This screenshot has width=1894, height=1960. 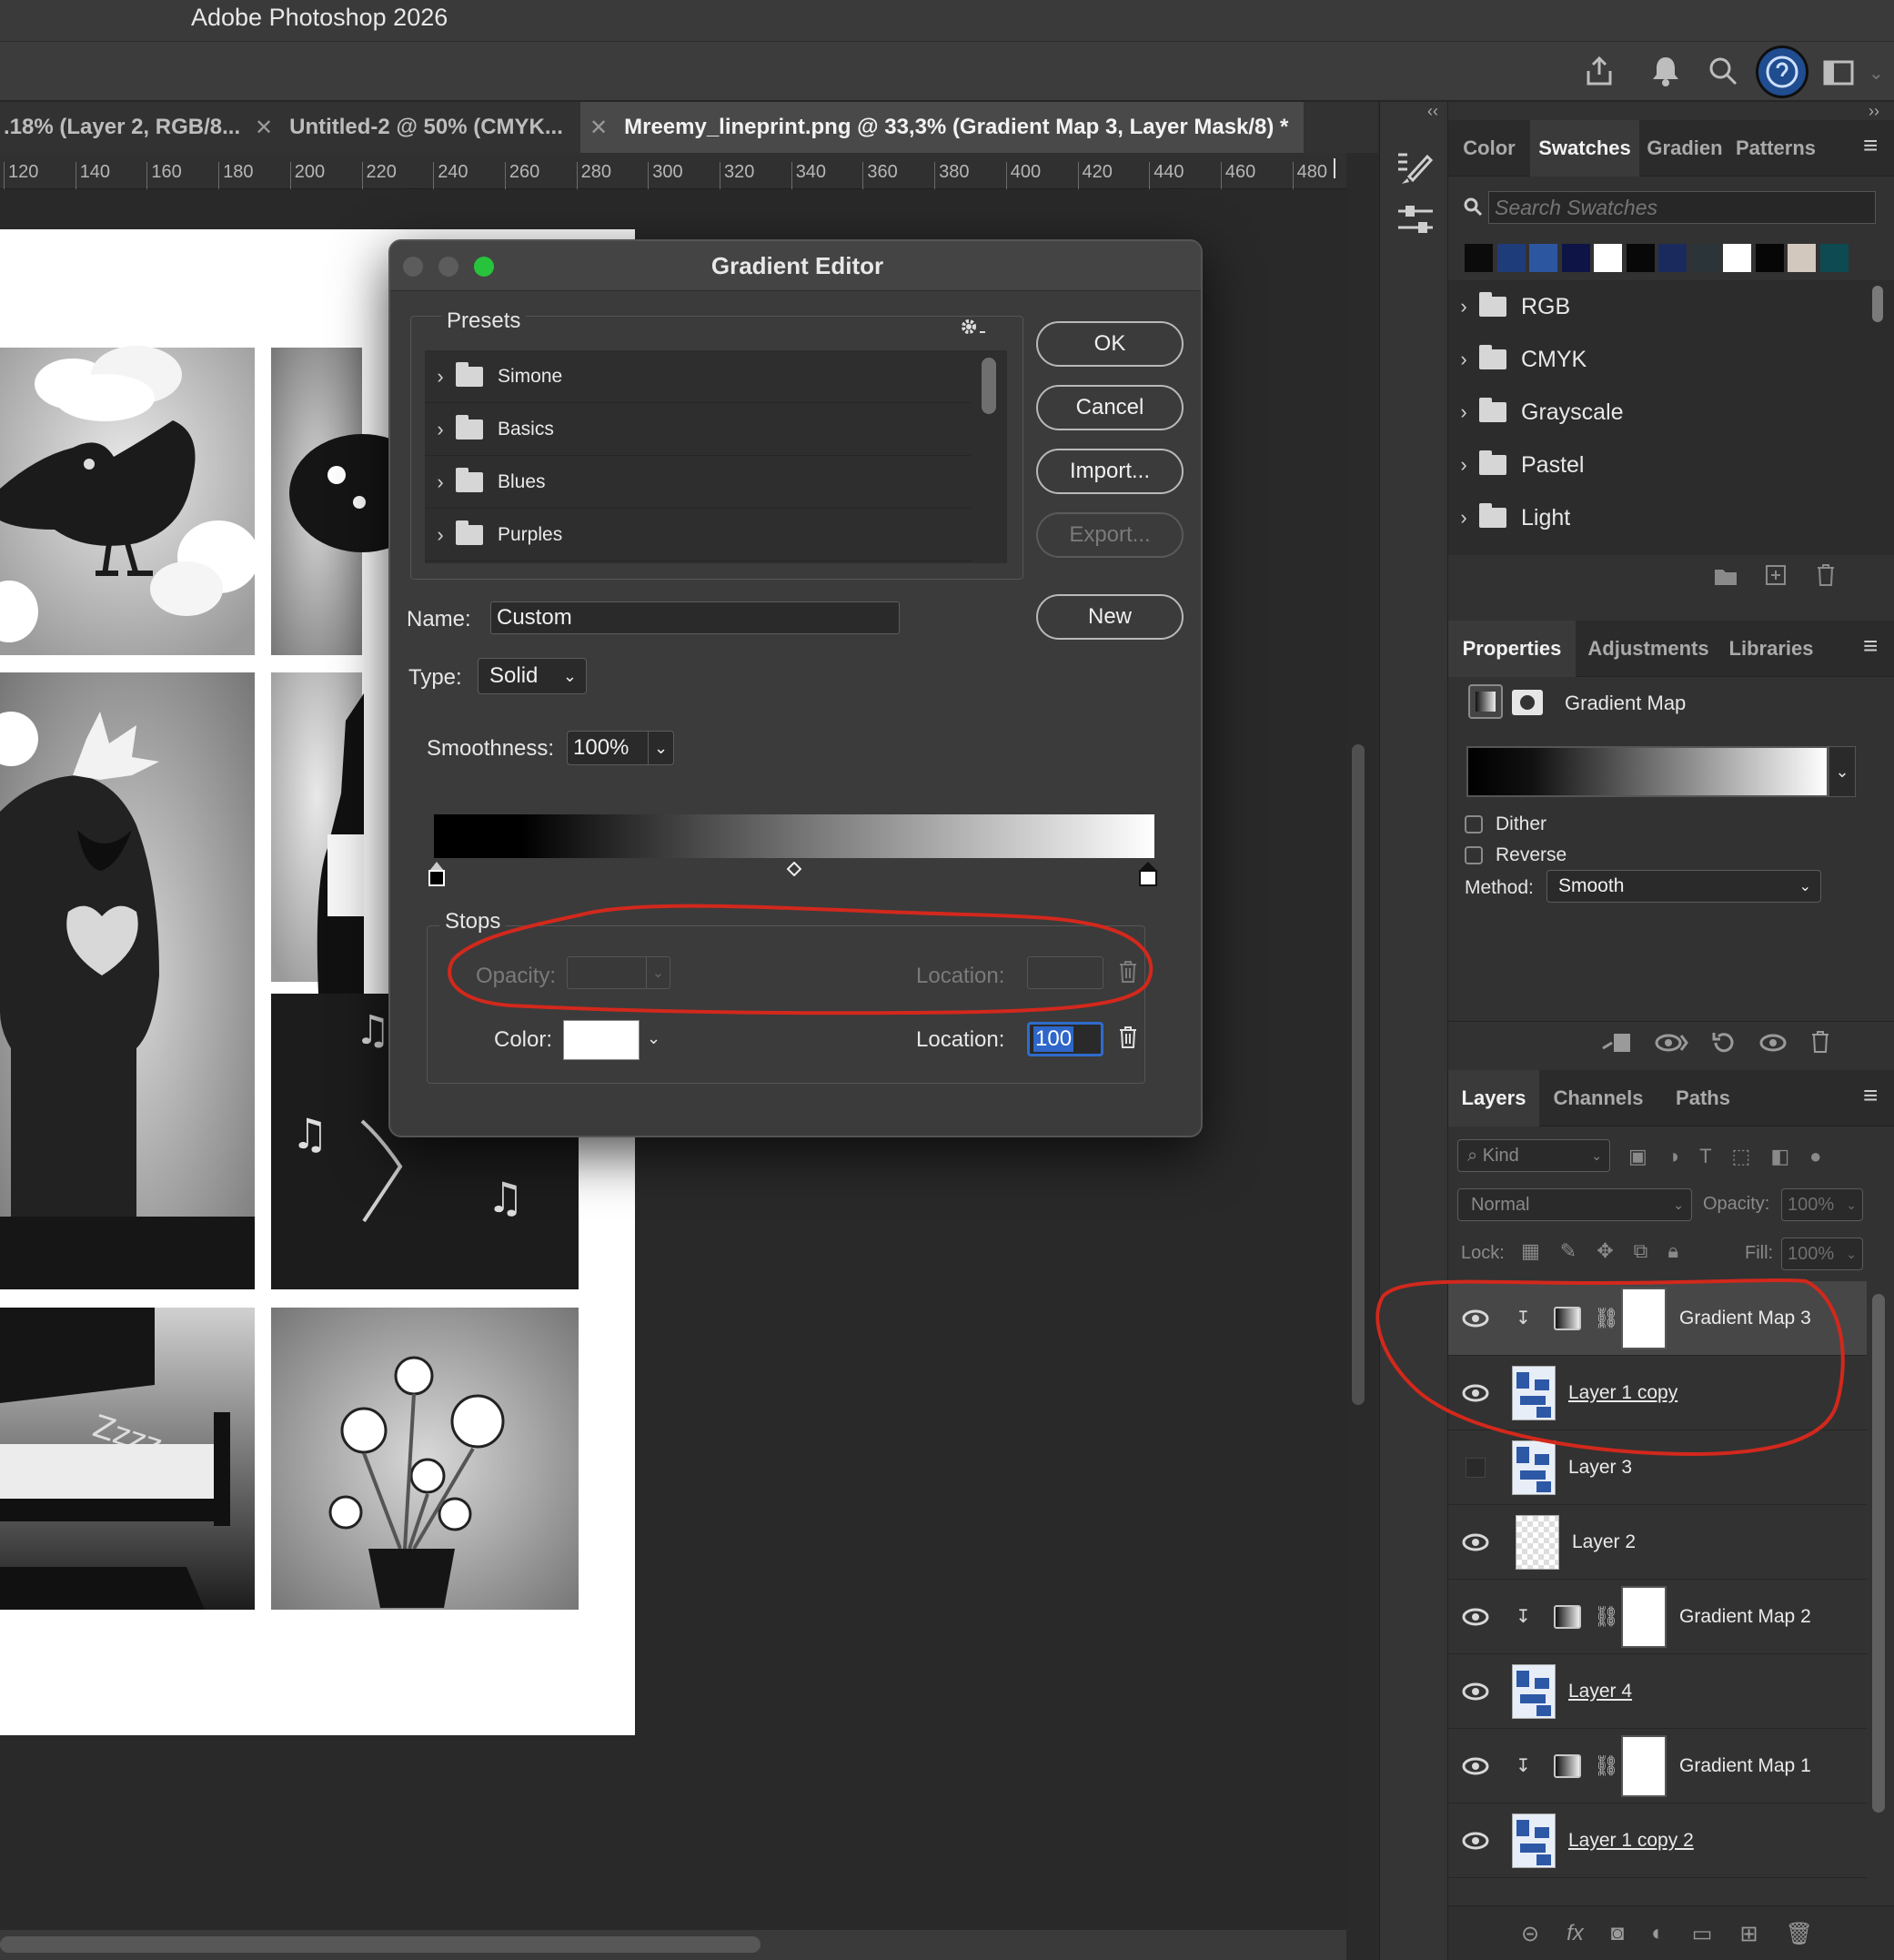 I want to click on layer-row: Layer 4, so click(x=1658, y=1691).